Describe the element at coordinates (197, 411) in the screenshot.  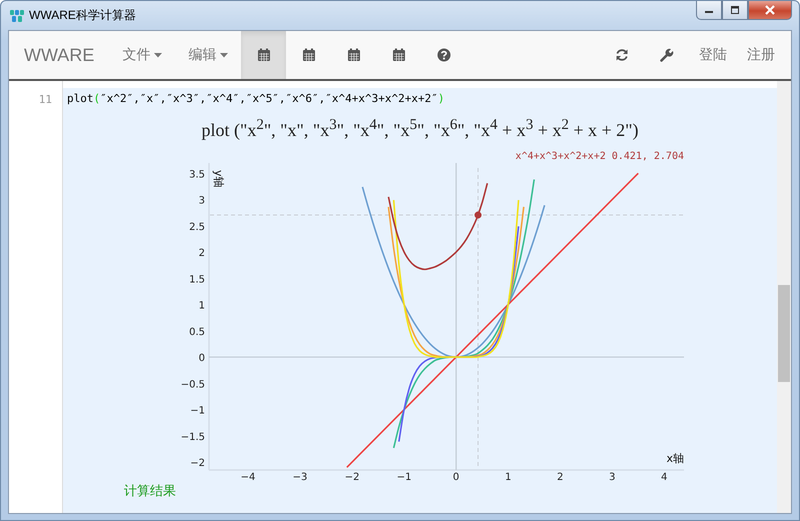
I see `y-tick-label: −1` at that location.